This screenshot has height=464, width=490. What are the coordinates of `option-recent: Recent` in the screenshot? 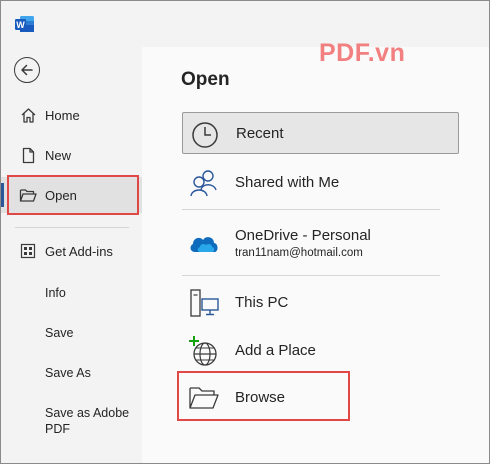 It's located at (320, 133).